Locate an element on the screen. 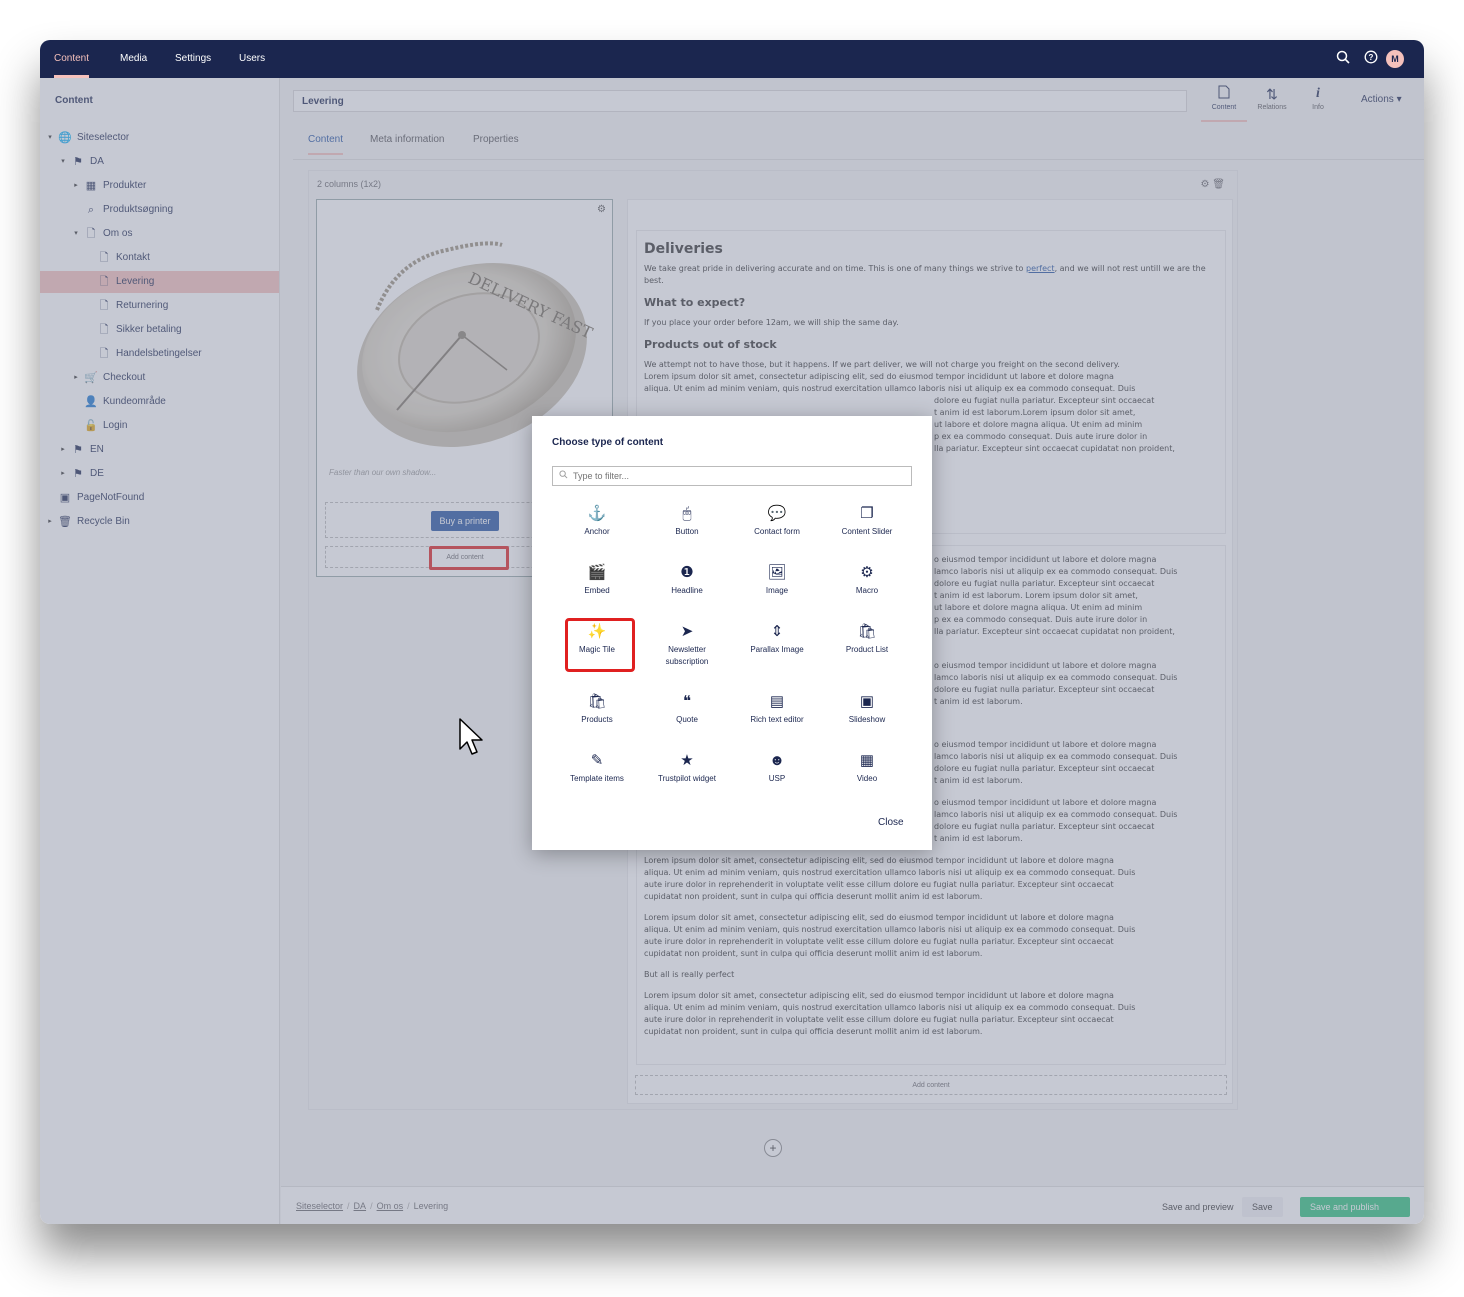  content-type-content-slider: ❐ Content Slider is located at coordinates (867, 529).